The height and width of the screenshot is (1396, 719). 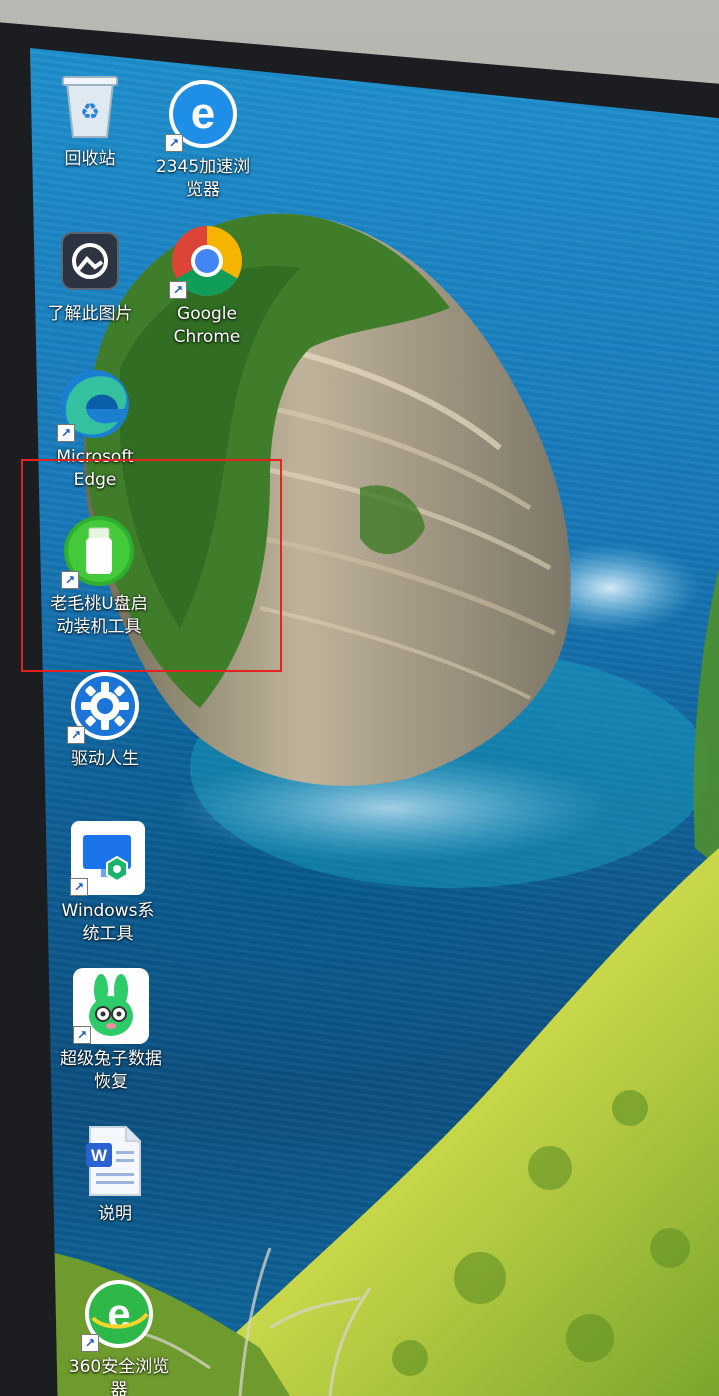 I want to click on desktop-icon-image-info: 了解此图片, so click(x=92, y=274).